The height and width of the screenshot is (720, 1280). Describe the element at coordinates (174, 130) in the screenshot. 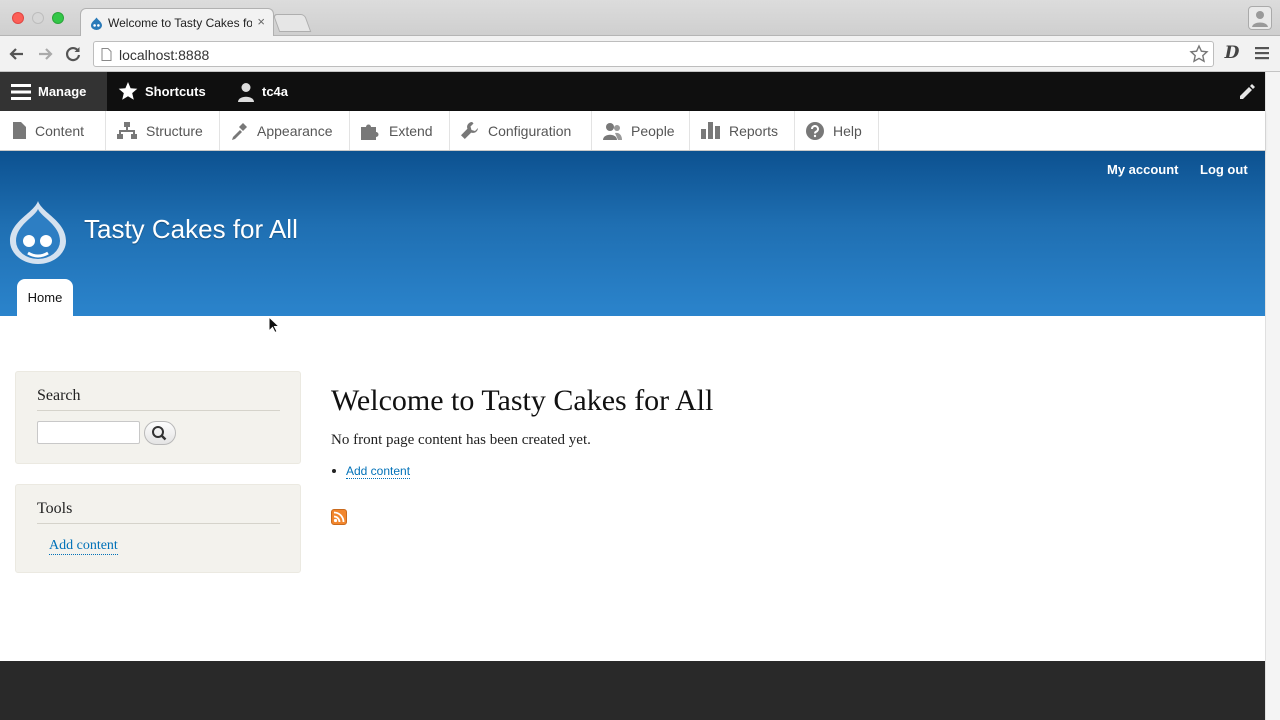

I see `menu-item-label: Structure` at that location.